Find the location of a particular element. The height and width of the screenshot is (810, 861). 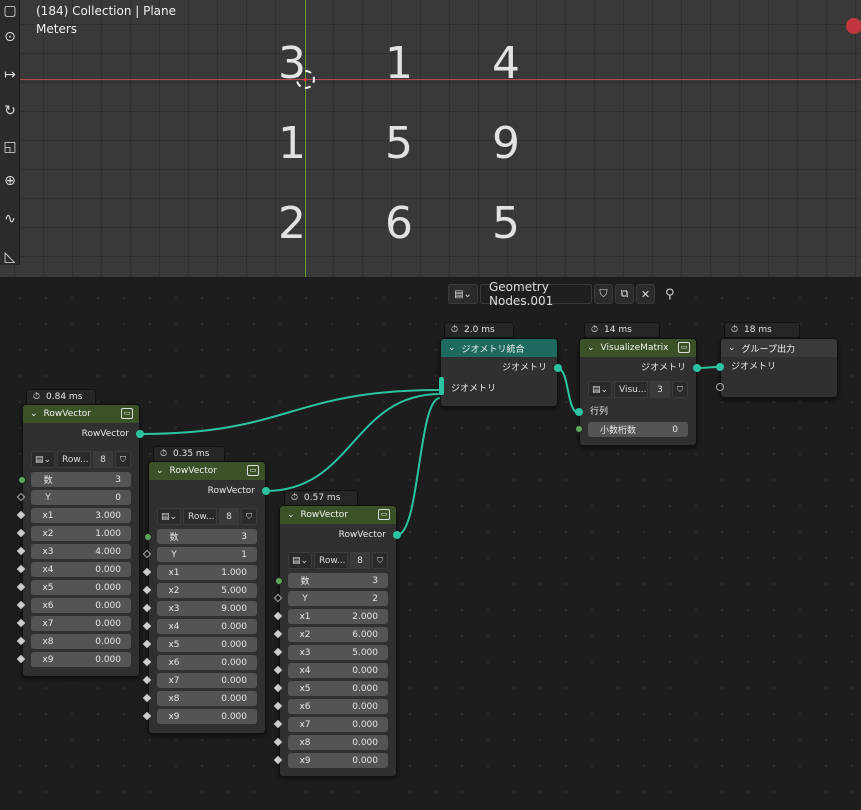

decimals-field: 小数桁数 0 is located at coordinates (631, 429).